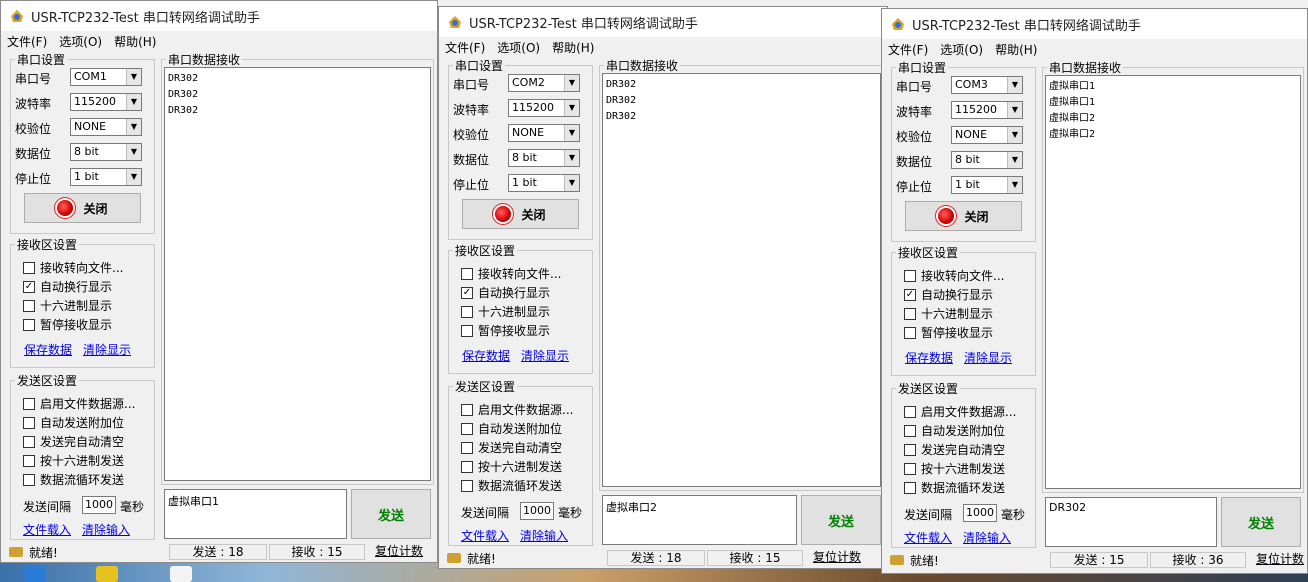 The height and width of the screenshot is (582, 1308). What do you see at coordinates (106, 77) in the screenshot?
I see `port-select: COM1 ▼` at bounding box center [106, 77].